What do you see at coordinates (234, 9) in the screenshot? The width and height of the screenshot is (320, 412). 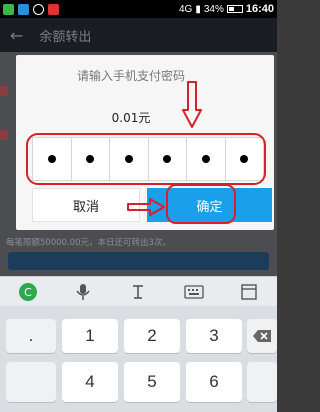 I see `battery-icon` at bounding box center [234, 9].